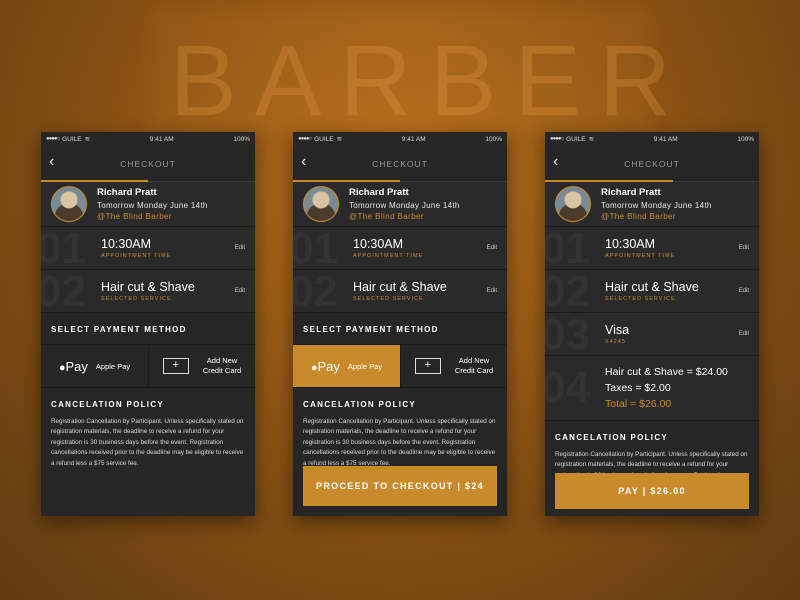 Image resolution: width=800 pixels, height=600 pixels. I want to click on proceed-to-checkout-button: PROCEED TO CHECKOUT | $24, so click(400, 486).